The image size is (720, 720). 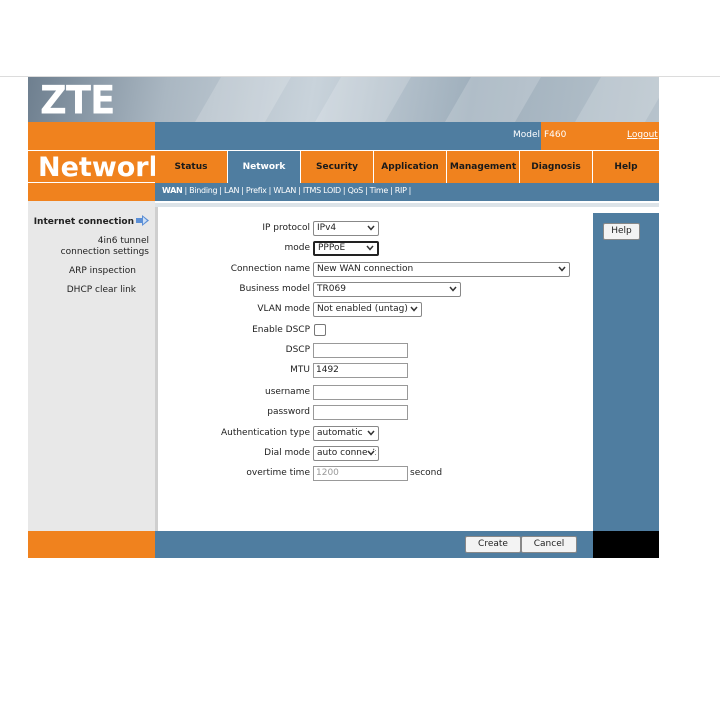 I want to click on sidebar-item-label: 4in6 tunnel connection settings, so click(x=104, y=246).